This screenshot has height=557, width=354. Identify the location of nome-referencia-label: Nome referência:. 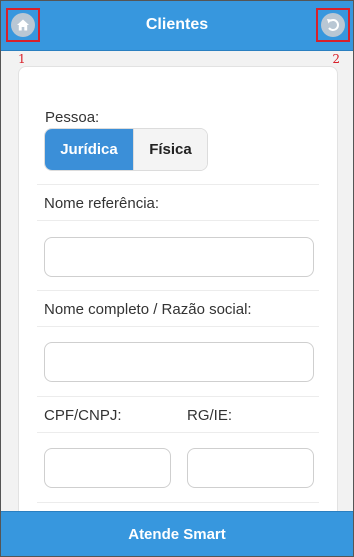
(102, 203).